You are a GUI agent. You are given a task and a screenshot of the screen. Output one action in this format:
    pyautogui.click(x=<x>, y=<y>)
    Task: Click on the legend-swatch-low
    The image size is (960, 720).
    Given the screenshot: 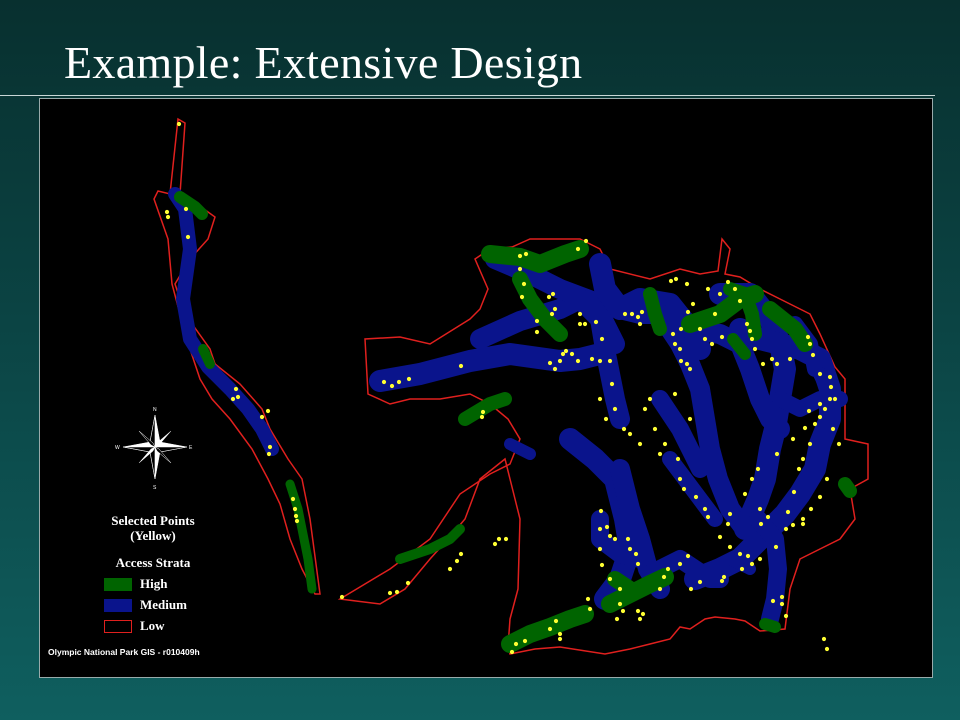 What is the action you would take?
    pyautogui.click(x=118, y=626)
    